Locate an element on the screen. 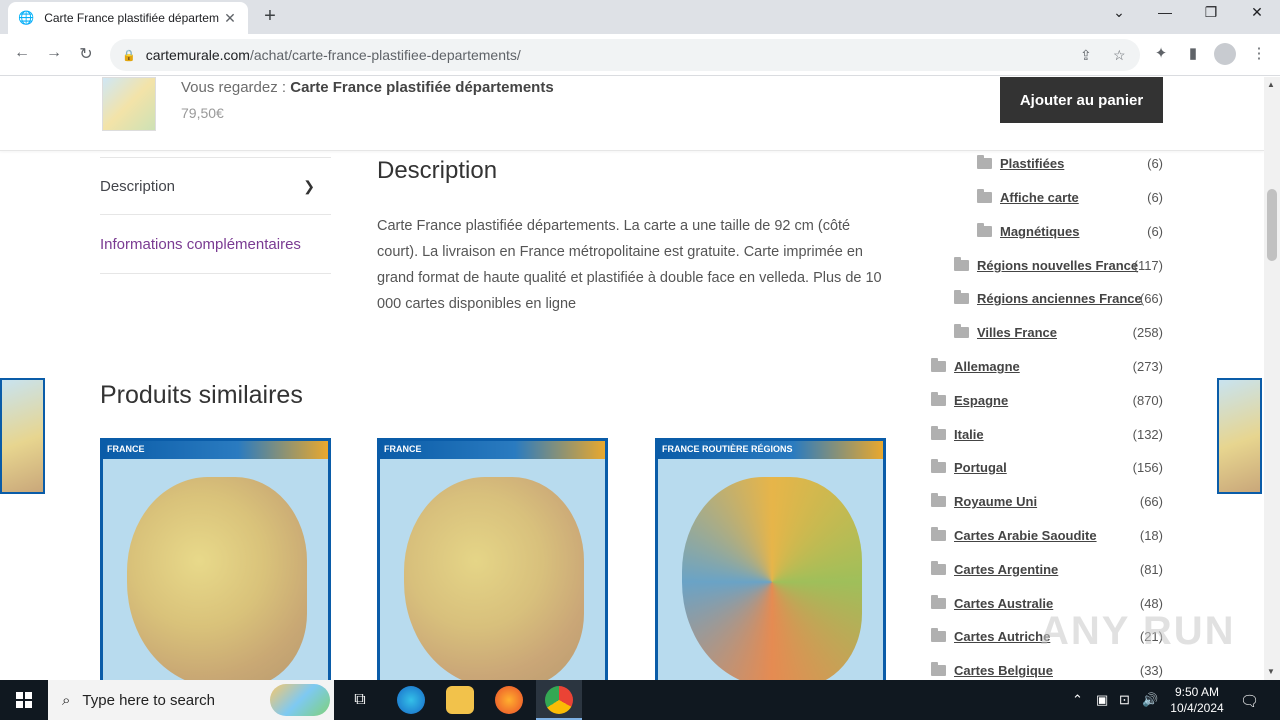 The width and height of the screenshot is (1280, 720). category-item: Cartes Australie is located at coordinates (992, 603).